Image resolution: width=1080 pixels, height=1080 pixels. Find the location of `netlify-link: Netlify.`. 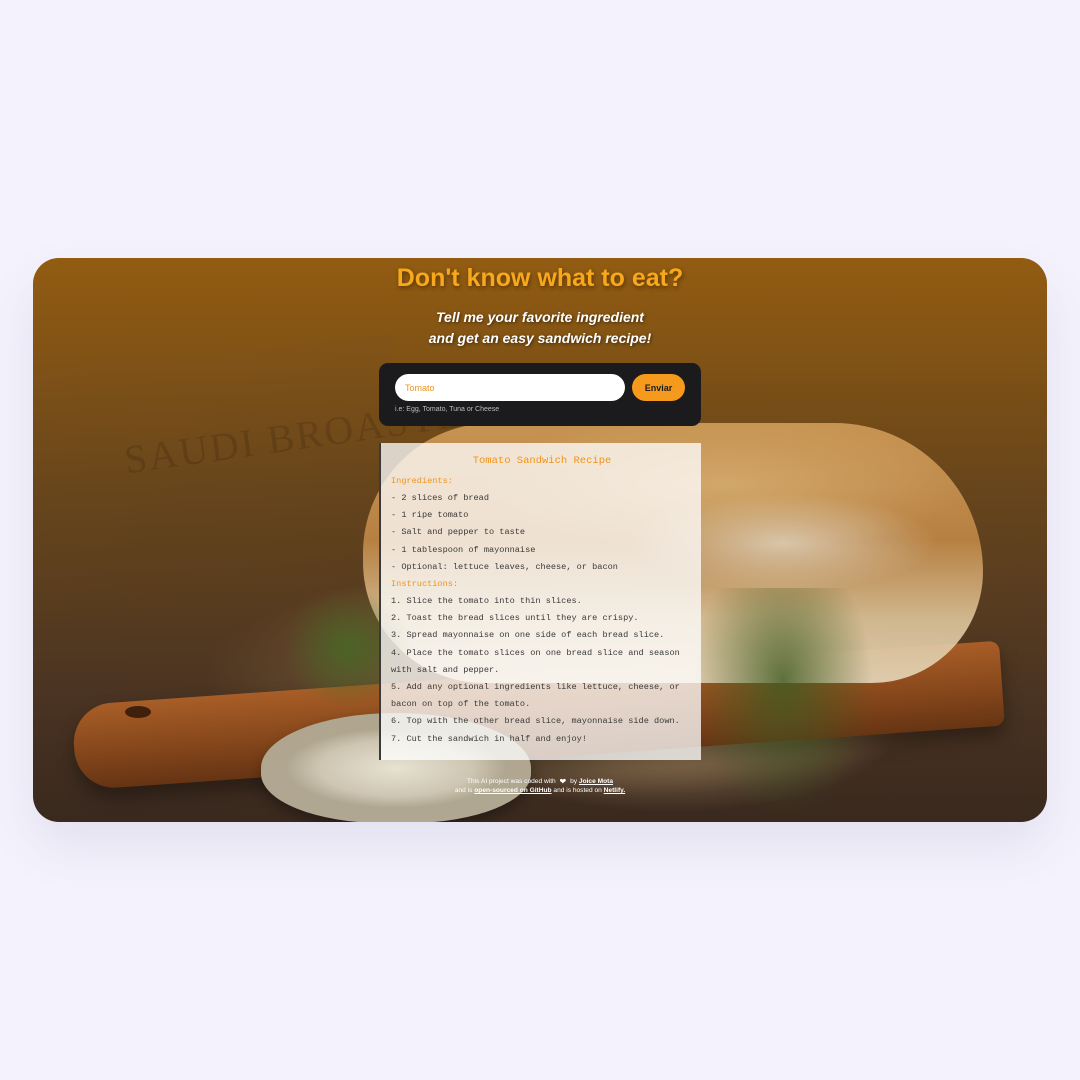

netlify-link: Netlify. is located at coordinates (615, 790).